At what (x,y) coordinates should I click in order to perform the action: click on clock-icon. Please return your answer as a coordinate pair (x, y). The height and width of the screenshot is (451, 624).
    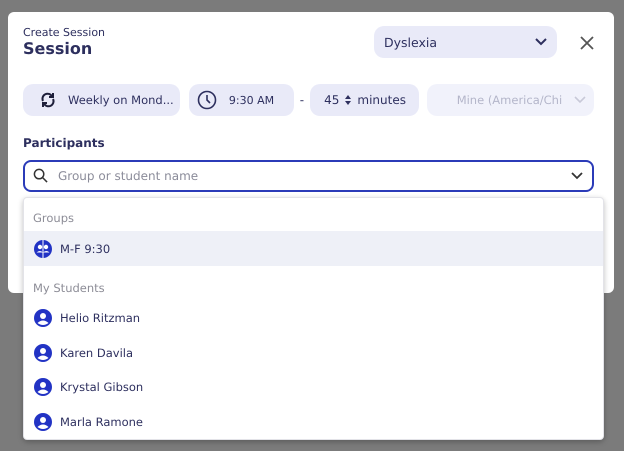
    Looking at the image, I should click on (206, 100).